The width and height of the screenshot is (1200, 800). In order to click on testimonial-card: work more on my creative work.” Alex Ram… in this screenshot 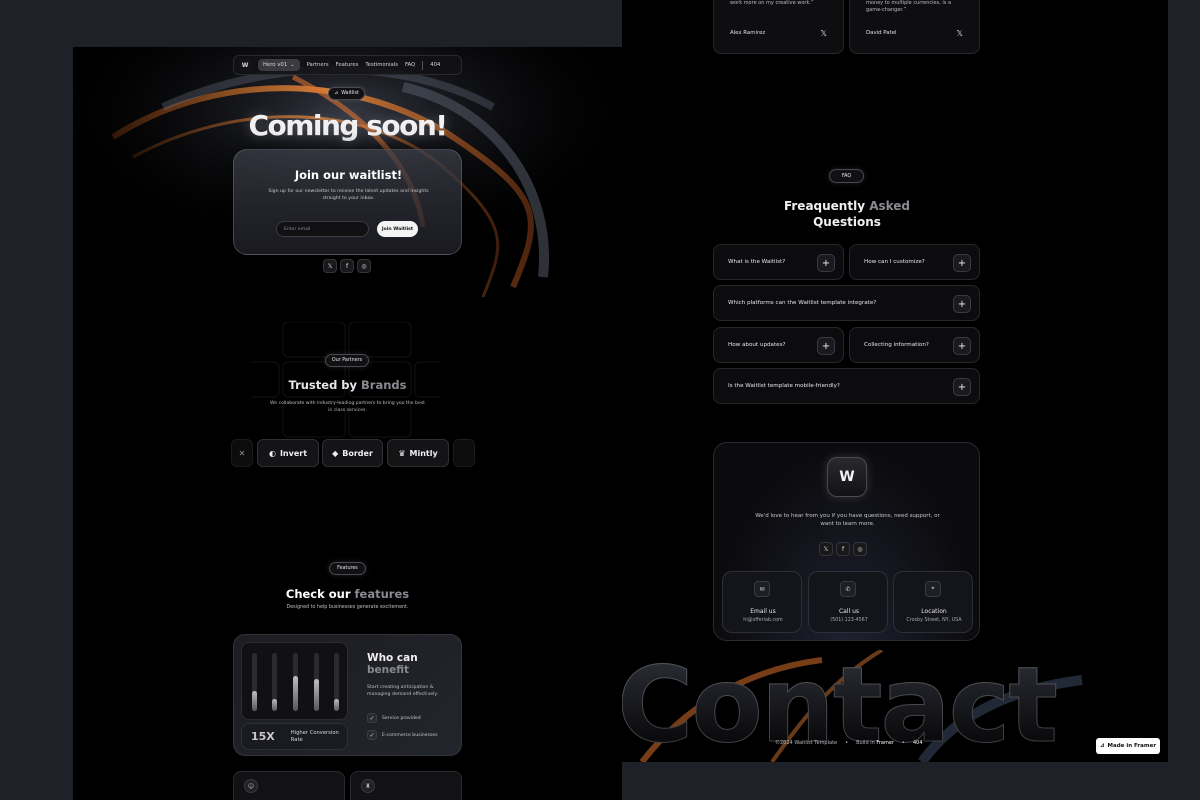, I will do `click(778, 27)`.